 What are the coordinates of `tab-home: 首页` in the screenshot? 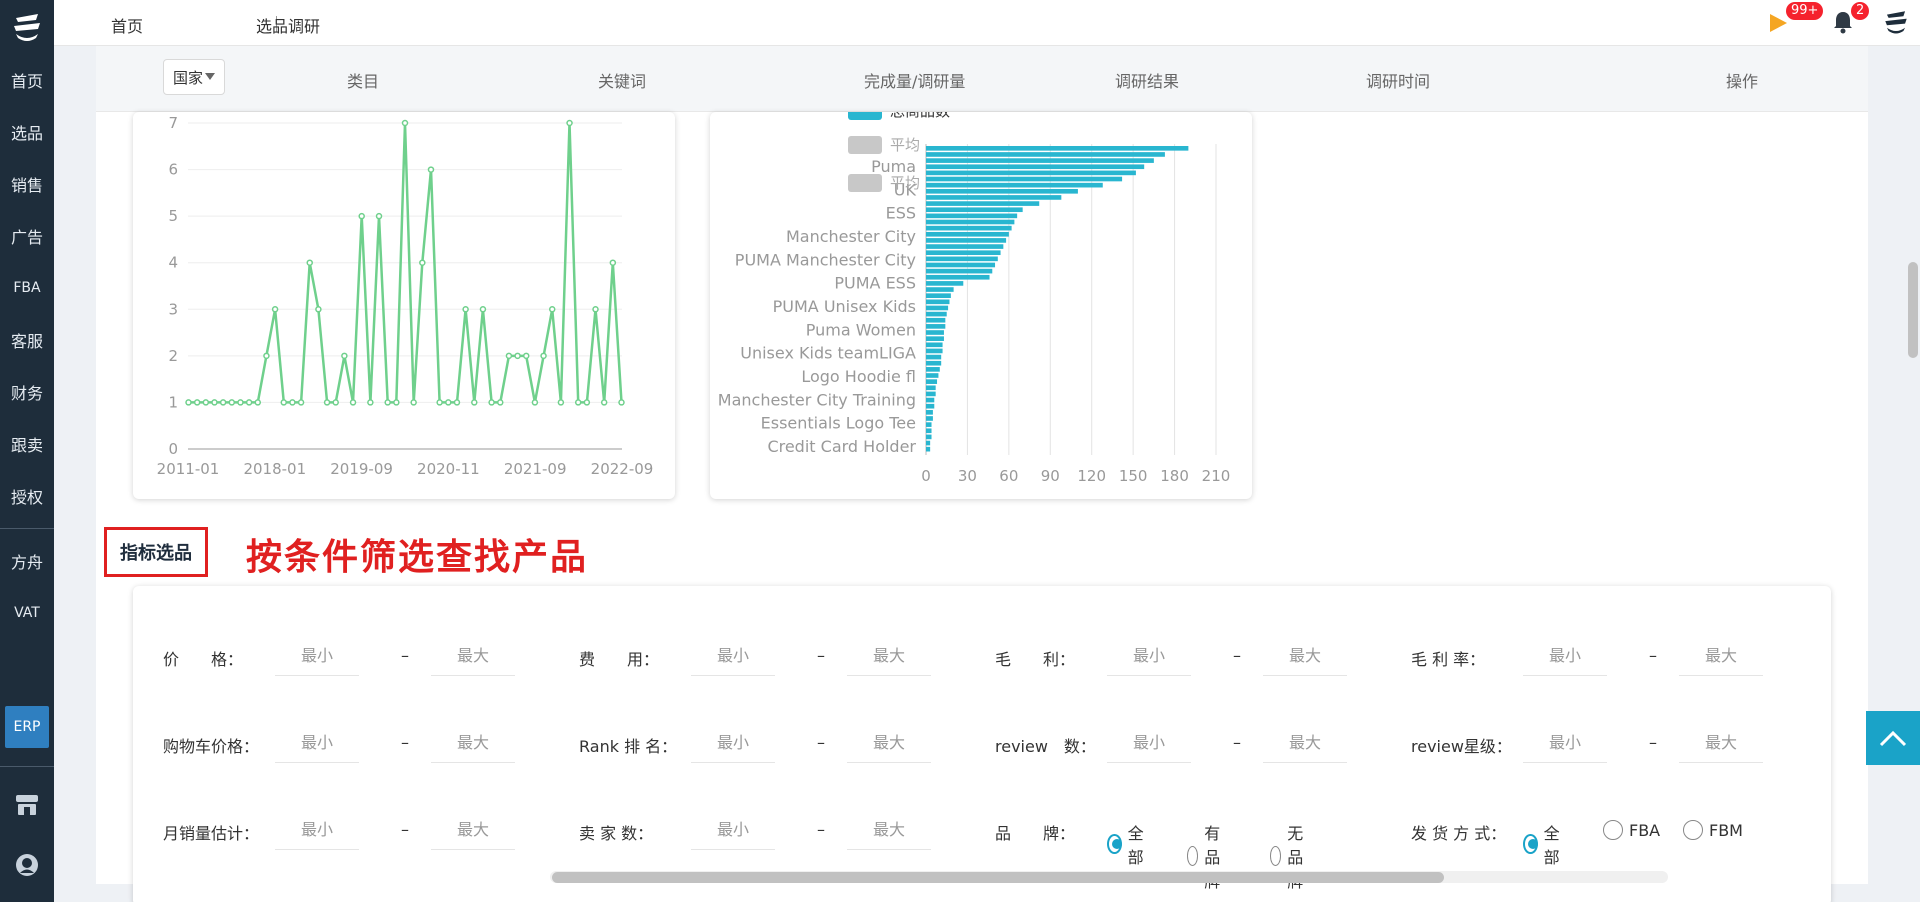 It's located at (127, 25).